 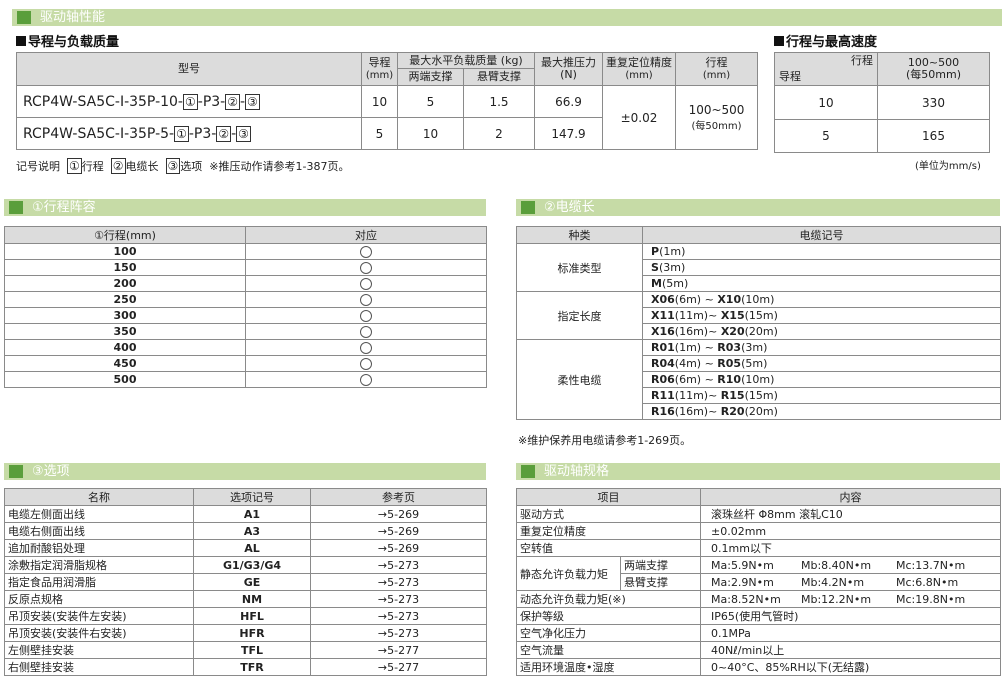 I want to click on lead-load-heading: 导程与负载质量, so click(x=67, y=40).